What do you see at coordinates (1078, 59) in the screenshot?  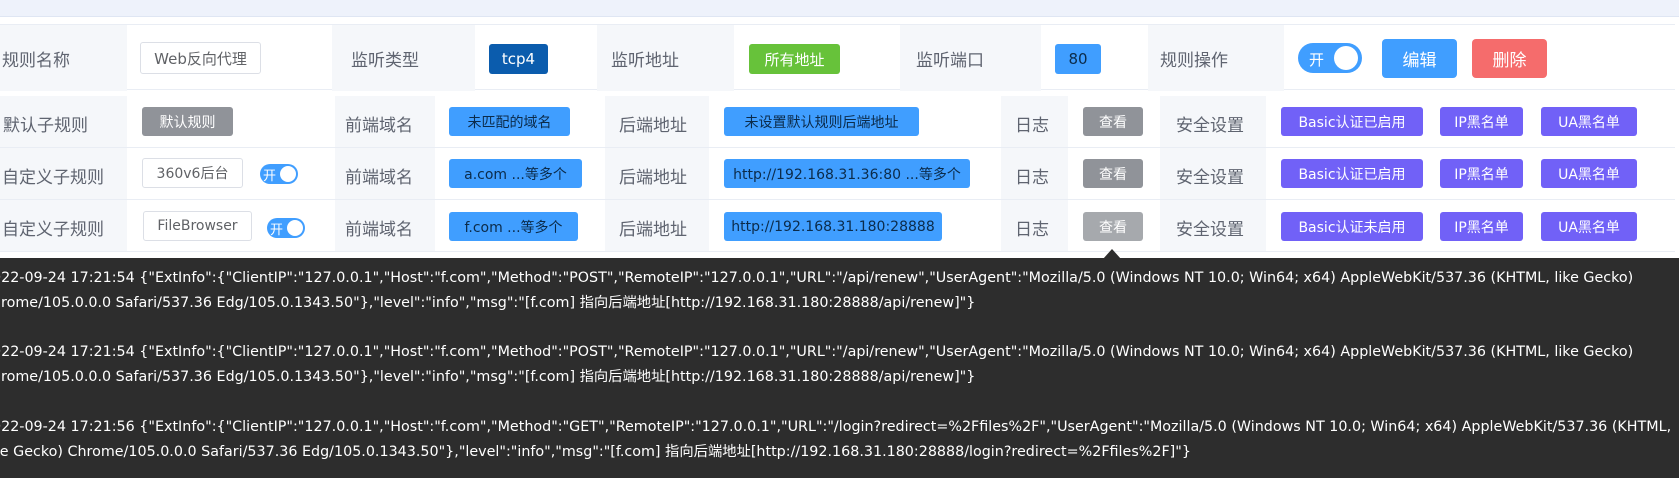 I see `listen-port-tag: 80` at bounding box center [1078, 59].